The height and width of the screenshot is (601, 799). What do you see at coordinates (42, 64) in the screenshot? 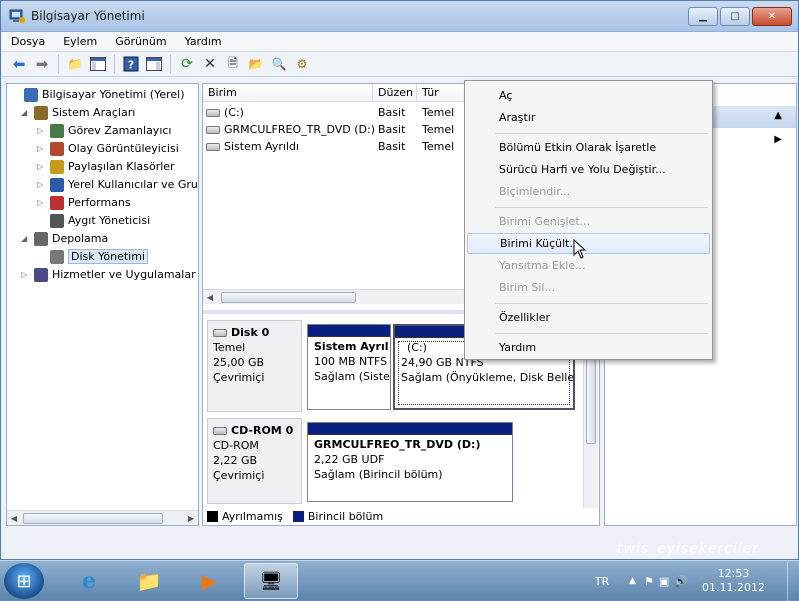
I see `forward-arrow-icon: ➡` at bounding box center [42, 64].